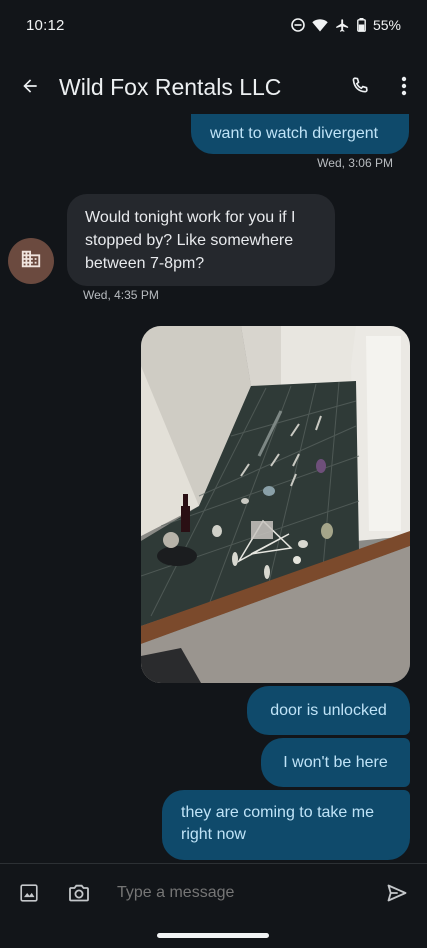 The width and height of the screenshot is (427, 948). What do you see at coordinates (45, 25) in the screenshot?
I see `status-time: 10:12` at bounding box center [45, 25].